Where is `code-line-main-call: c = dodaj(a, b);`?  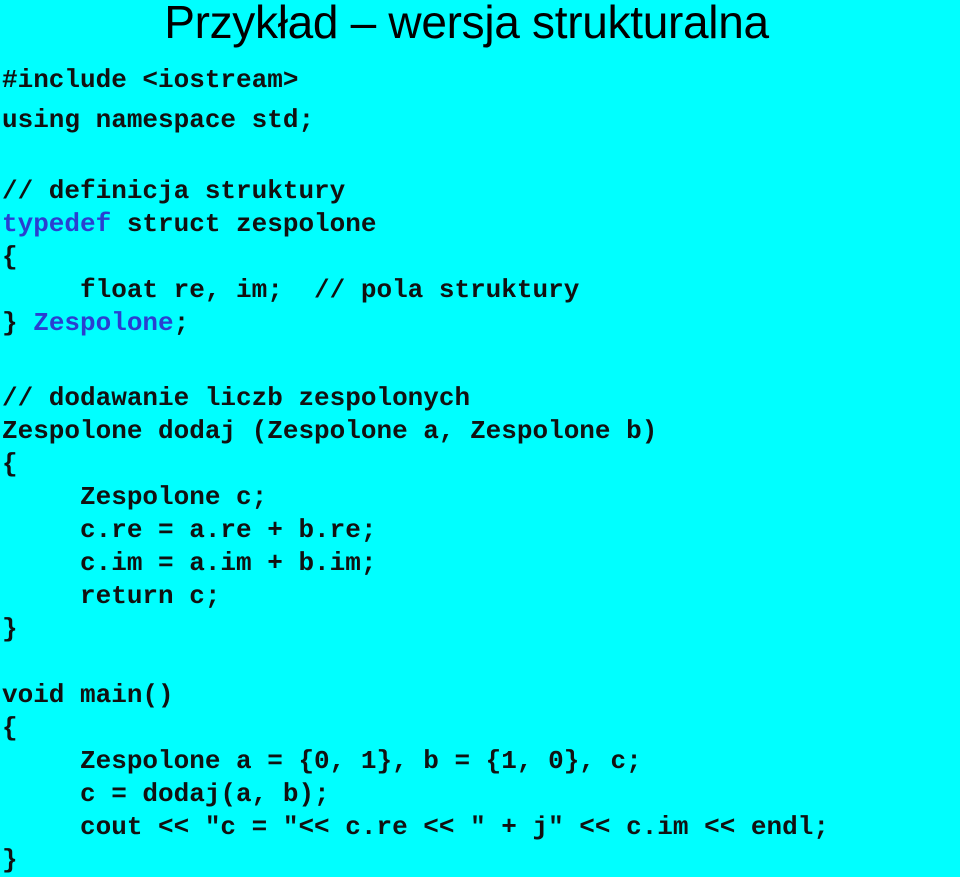 code-line-main-call: c = dodaj(a, b); is located at coordinates (166, 794).